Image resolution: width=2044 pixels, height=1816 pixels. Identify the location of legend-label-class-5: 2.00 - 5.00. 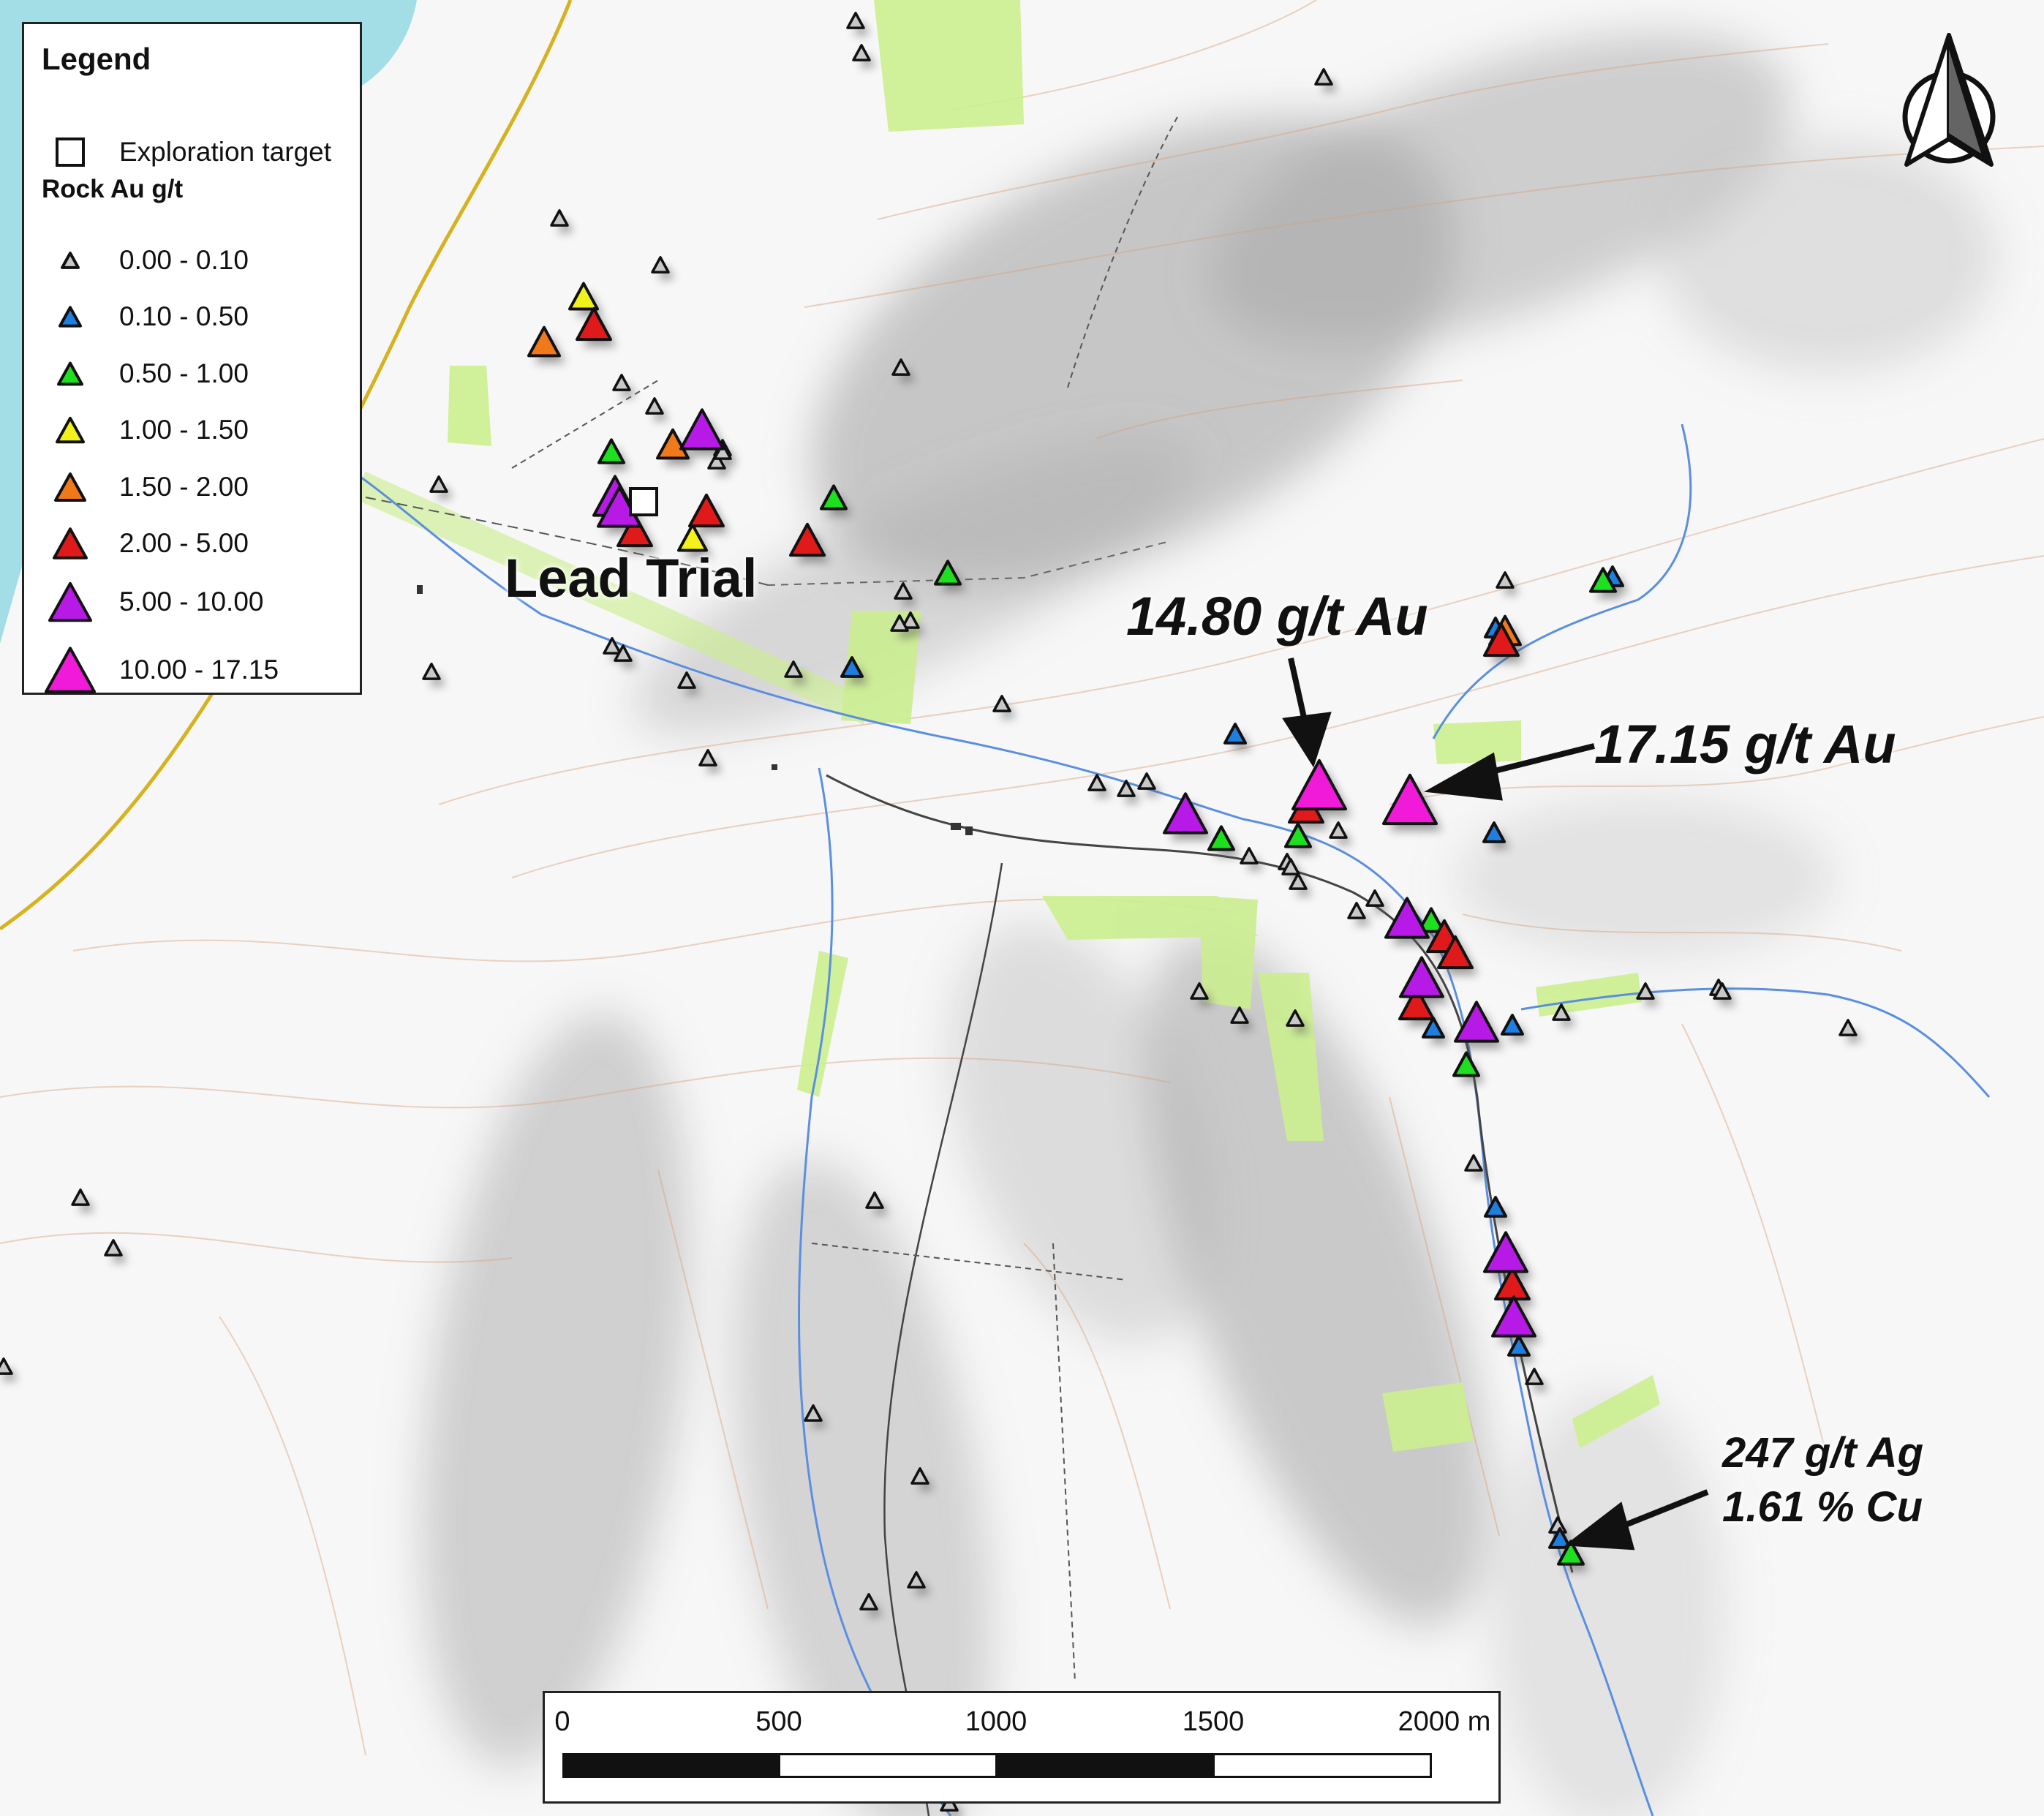
(184, 543).